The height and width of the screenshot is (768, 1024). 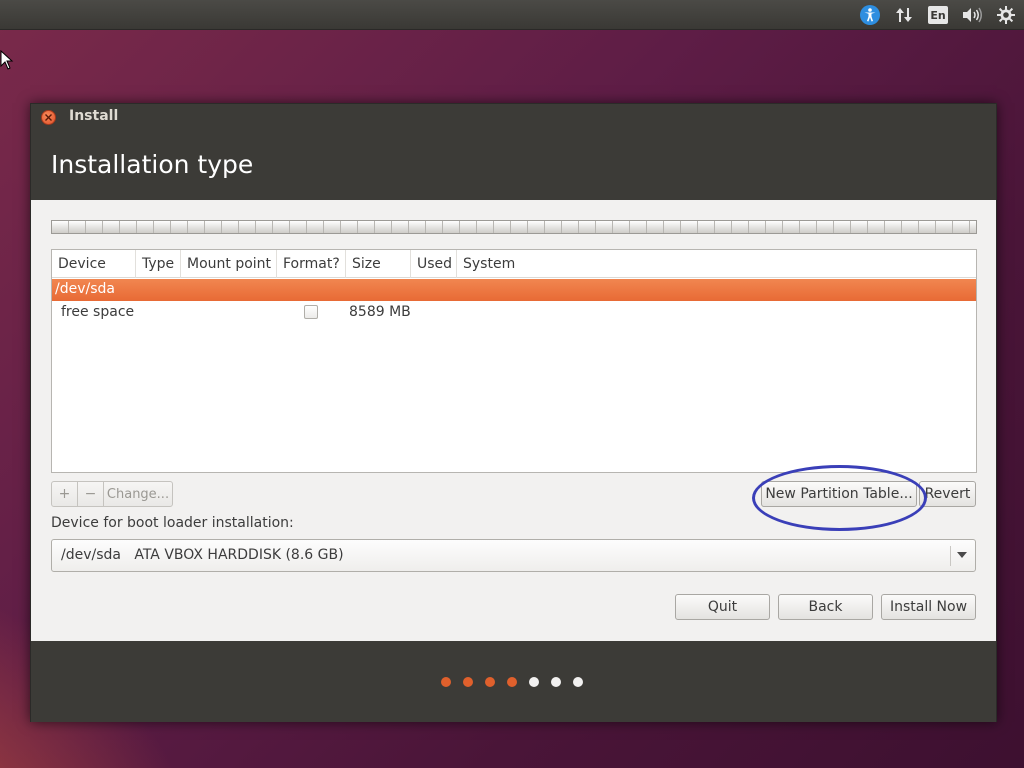 I want to click on mouse-cursor-icon, so click(x=7, y=61).